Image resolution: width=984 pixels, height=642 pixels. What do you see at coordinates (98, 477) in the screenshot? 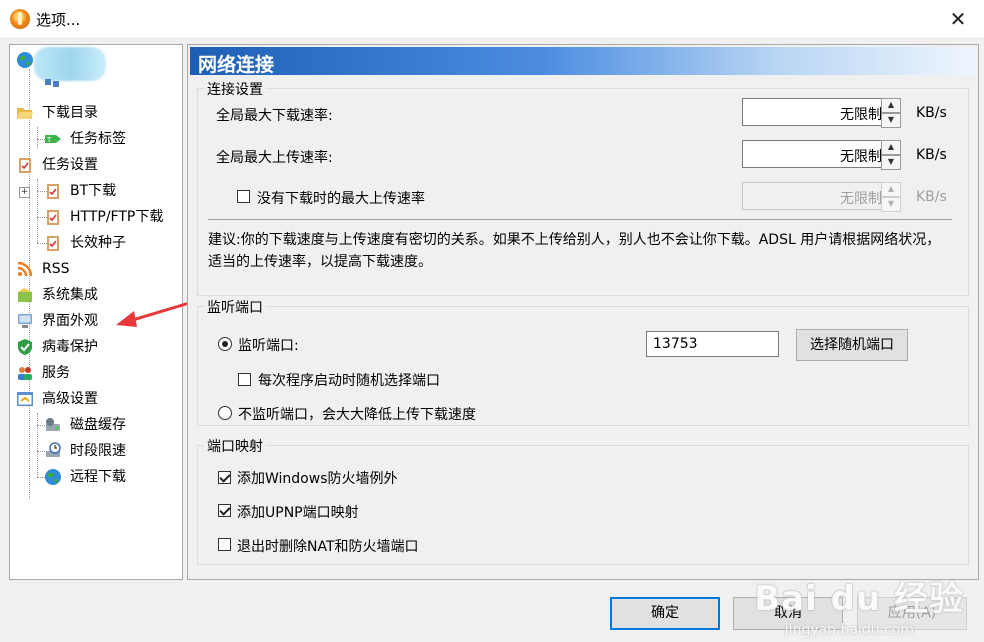
I see `sidebar-item-label: 远程下载` at bounding box center [98, 477].